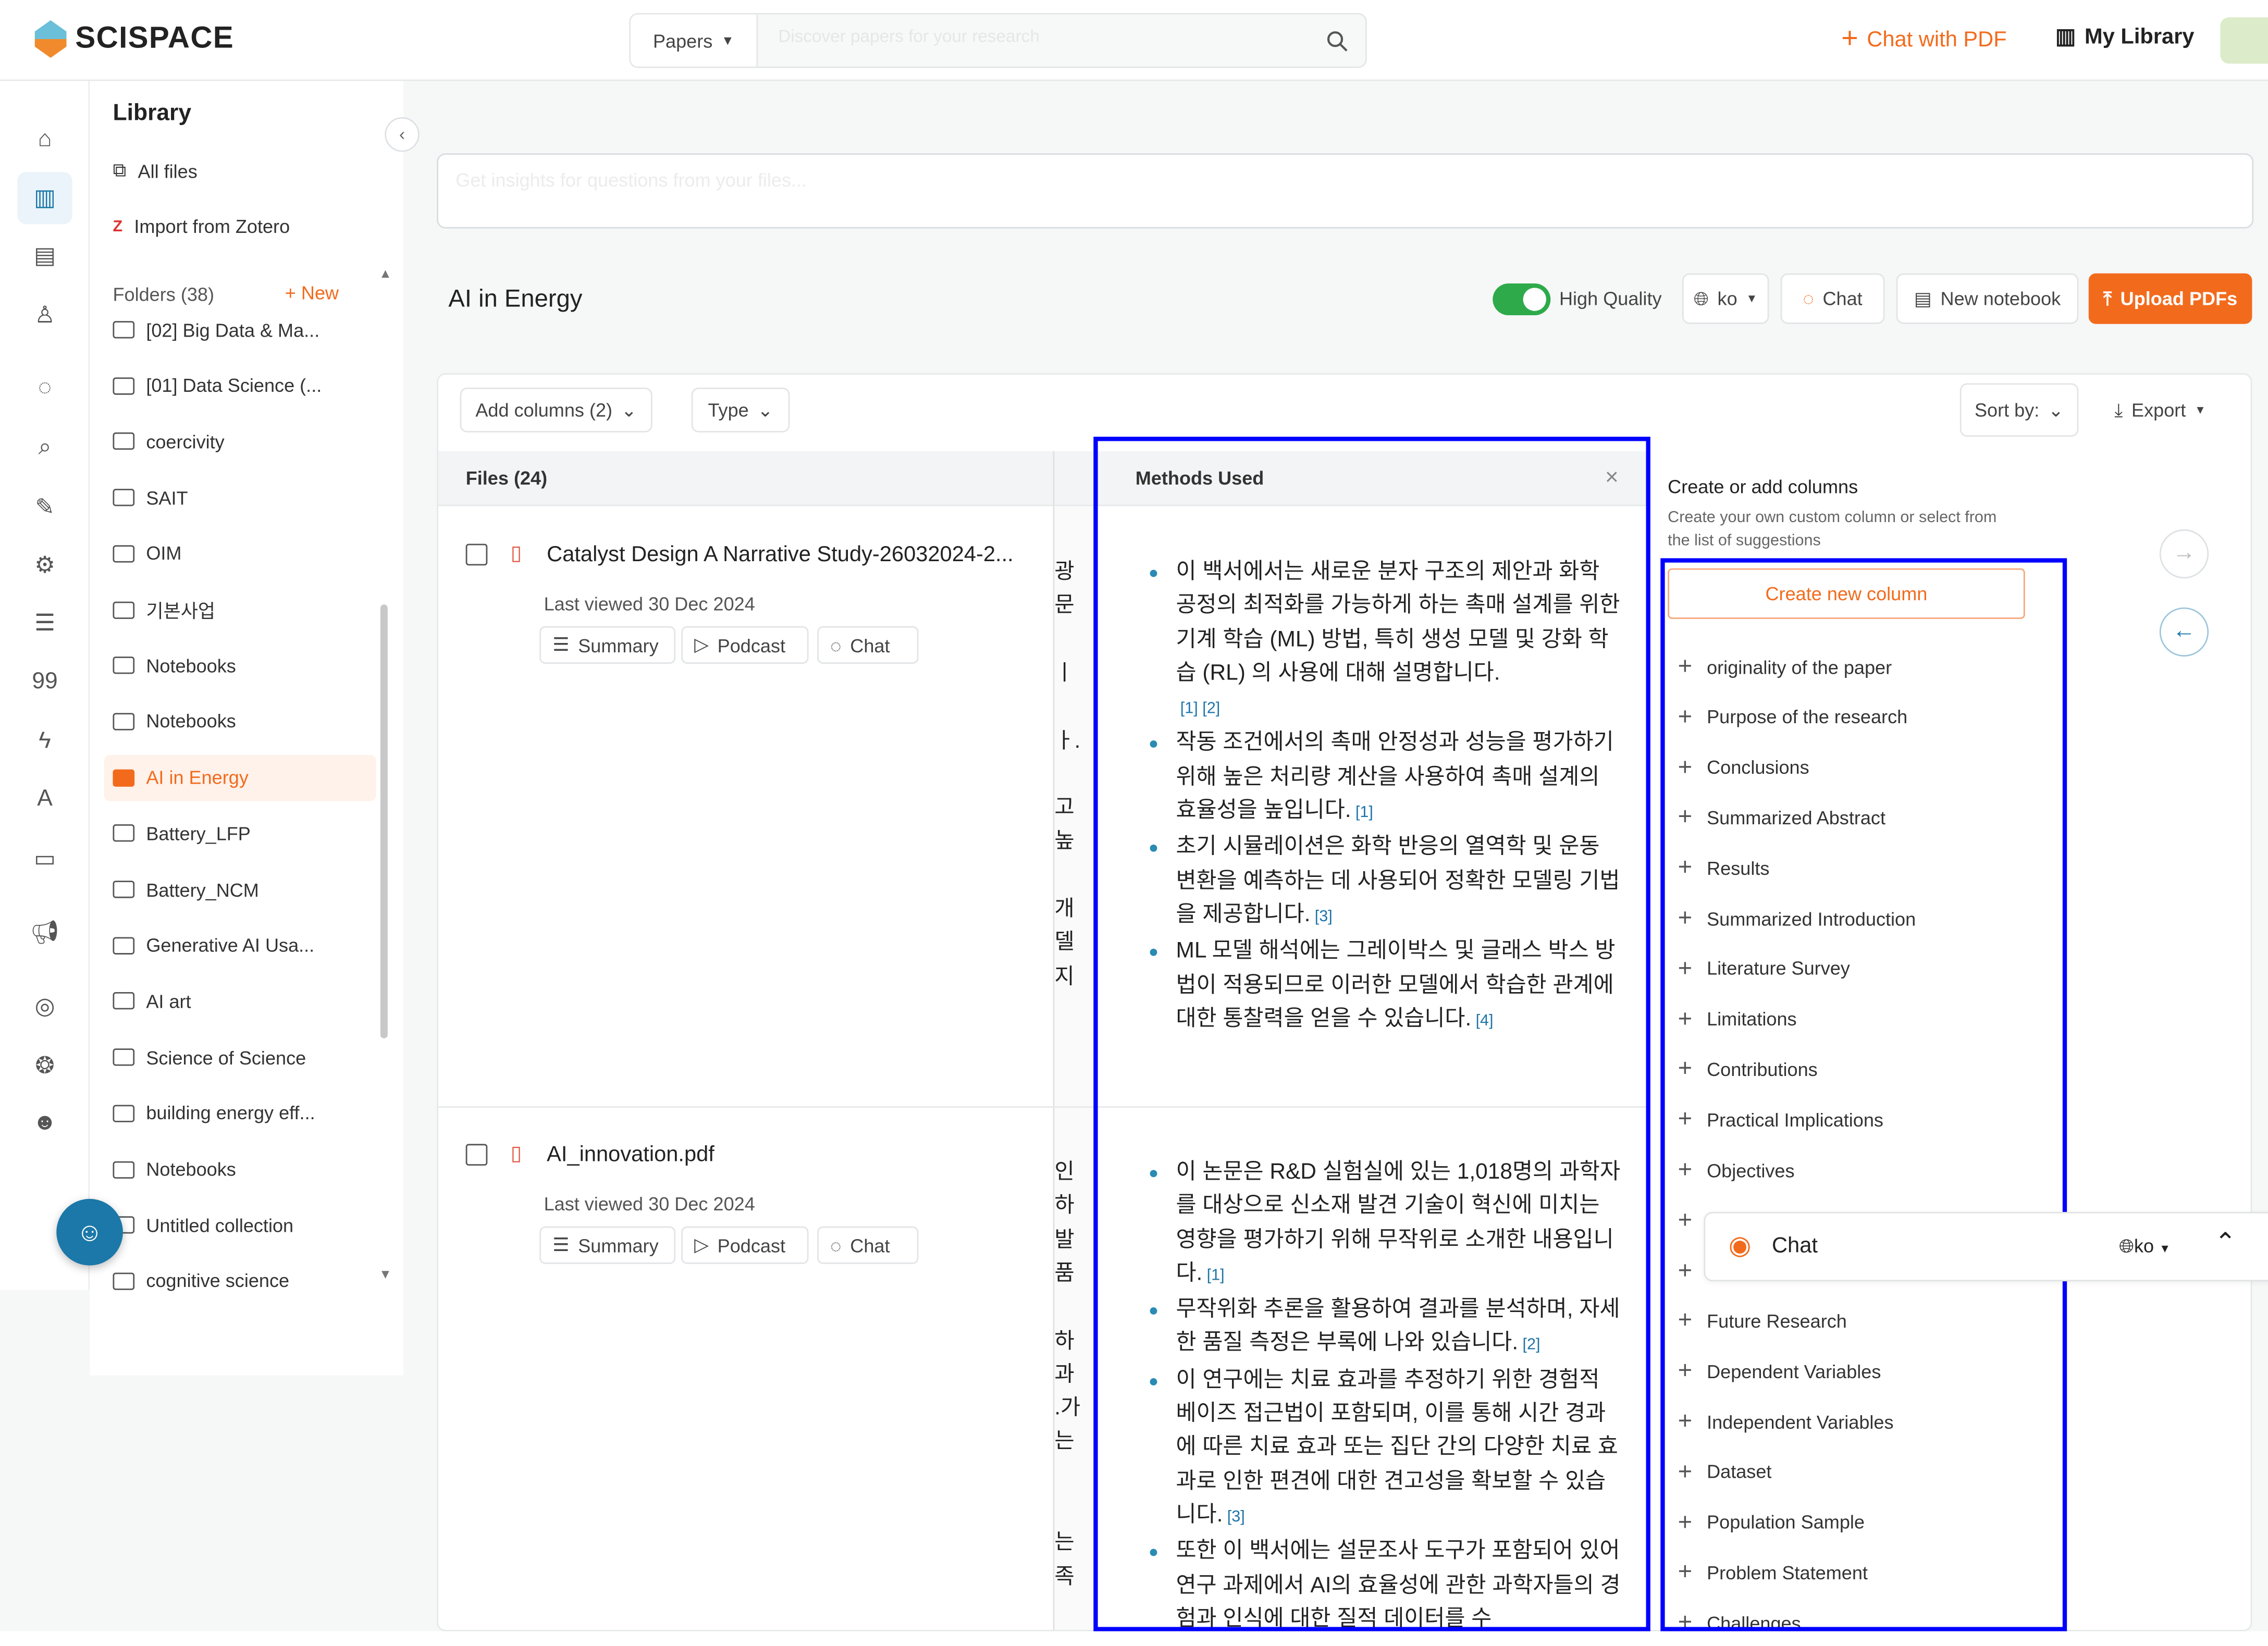  Describe the element at coordinates (44, 565) in the screenshot. I see `integrations-icon: ⚙` at that location.